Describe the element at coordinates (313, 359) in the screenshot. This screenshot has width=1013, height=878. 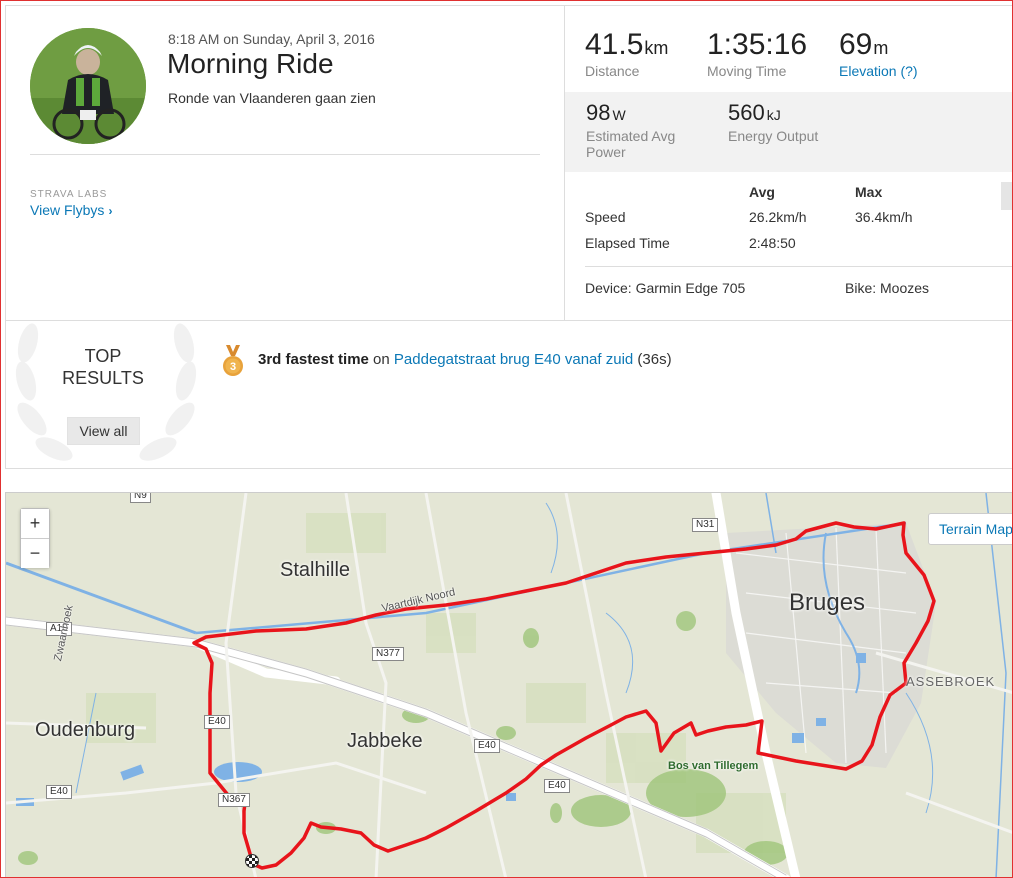
I see `achievement-rank: 3rd fastest time` at that location.